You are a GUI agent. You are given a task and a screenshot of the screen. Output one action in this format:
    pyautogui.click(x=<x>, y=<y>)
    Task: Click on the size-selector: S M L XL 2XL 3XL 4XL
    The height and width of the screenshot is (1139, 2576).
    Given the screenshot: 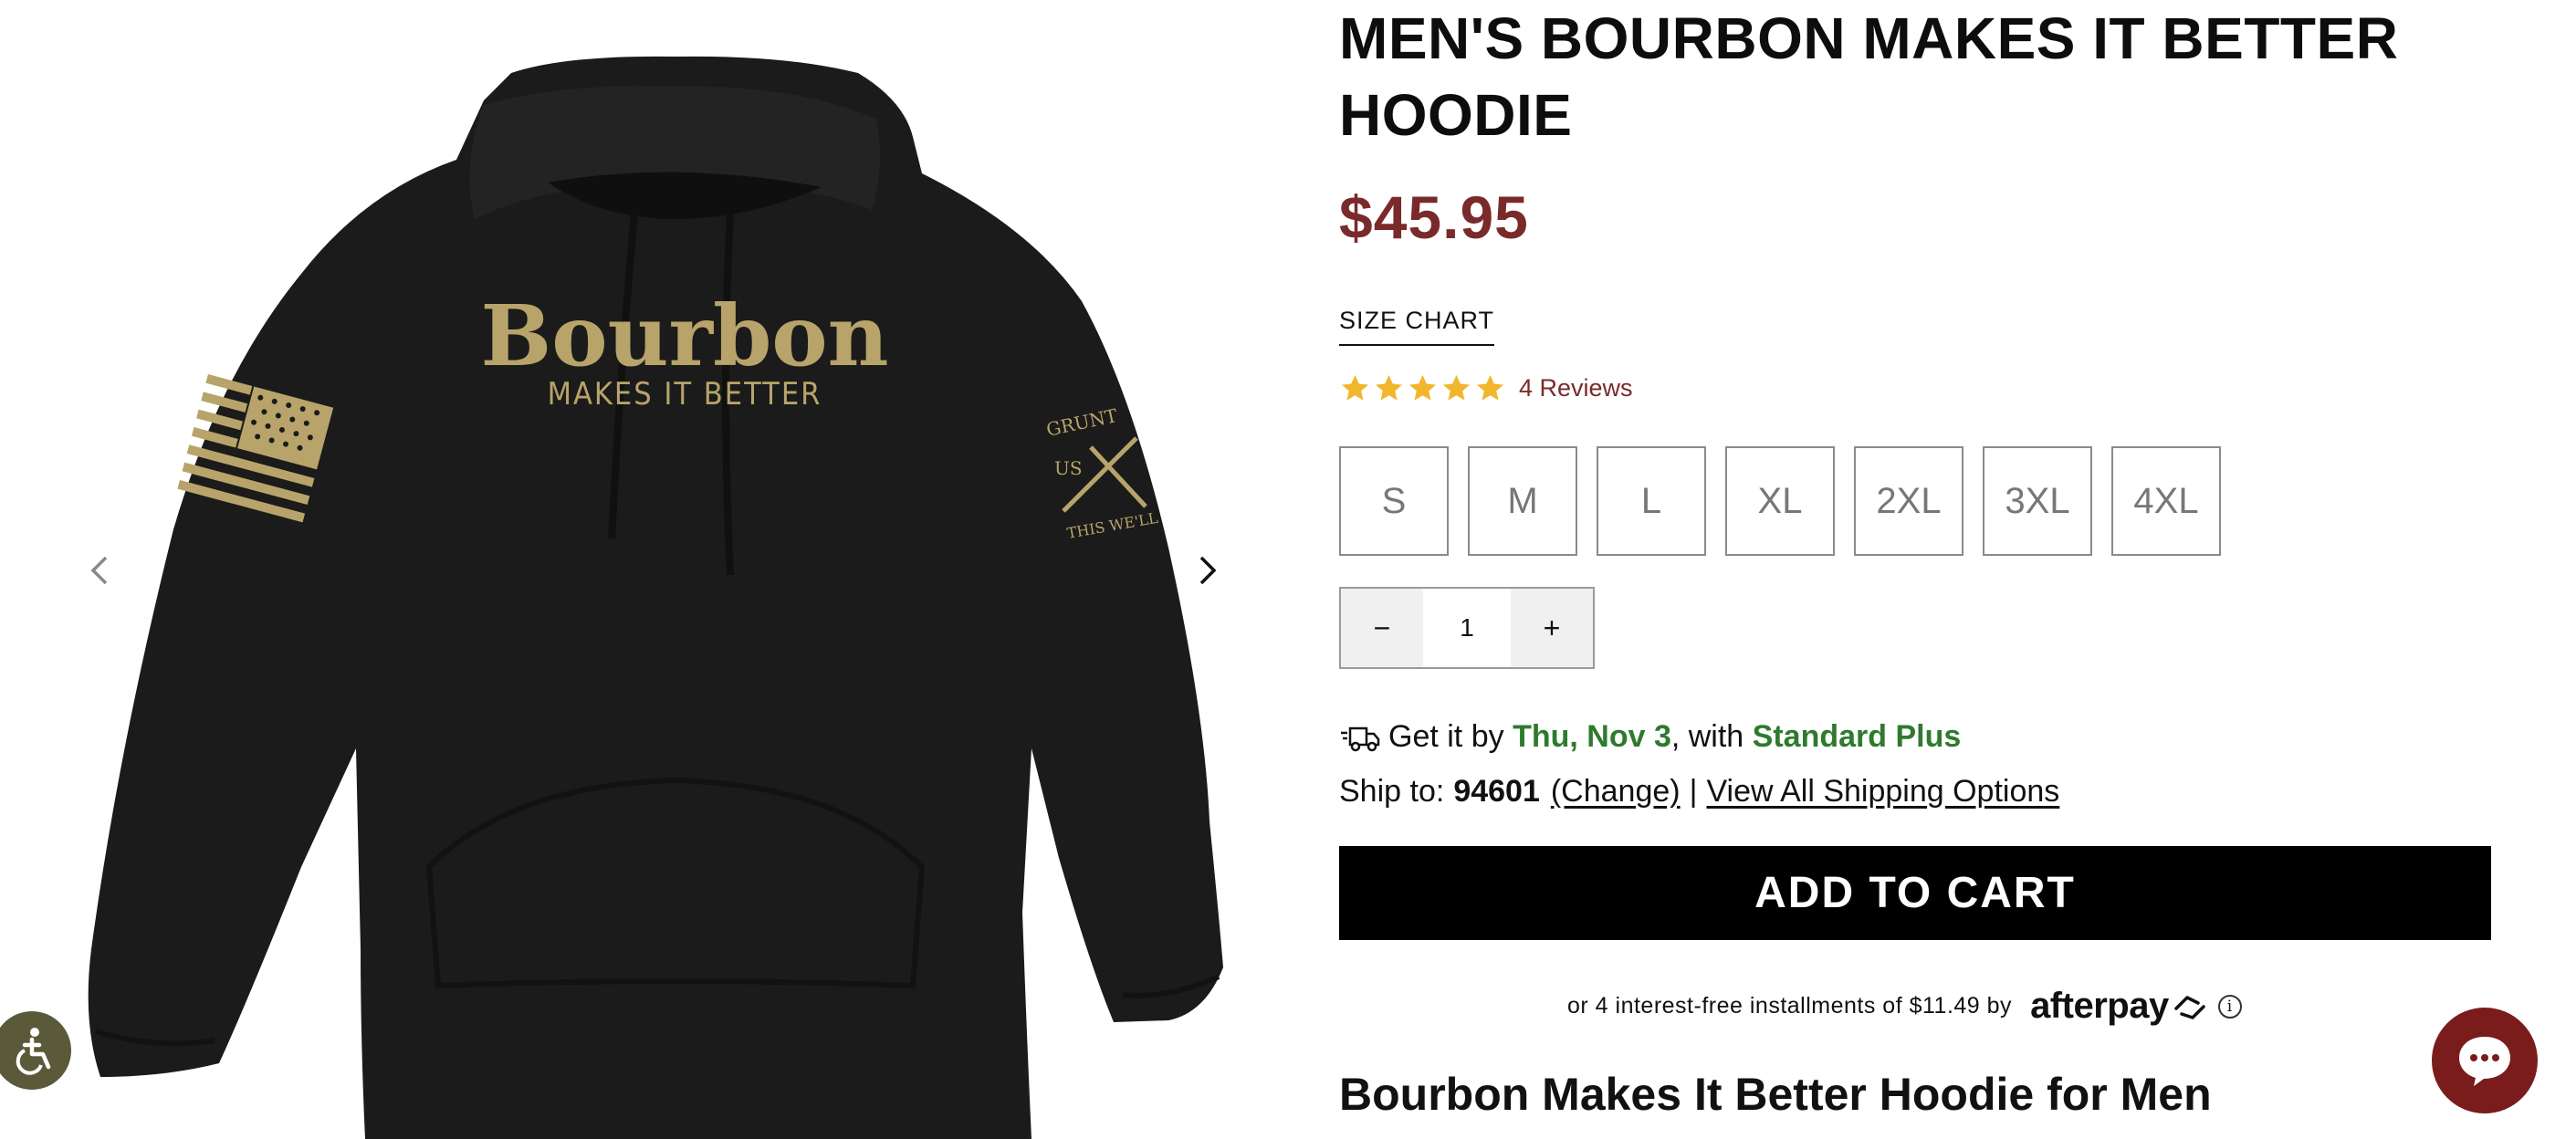 What is the action you would take?
    pyautogui.click(x=1780, y=501)
    